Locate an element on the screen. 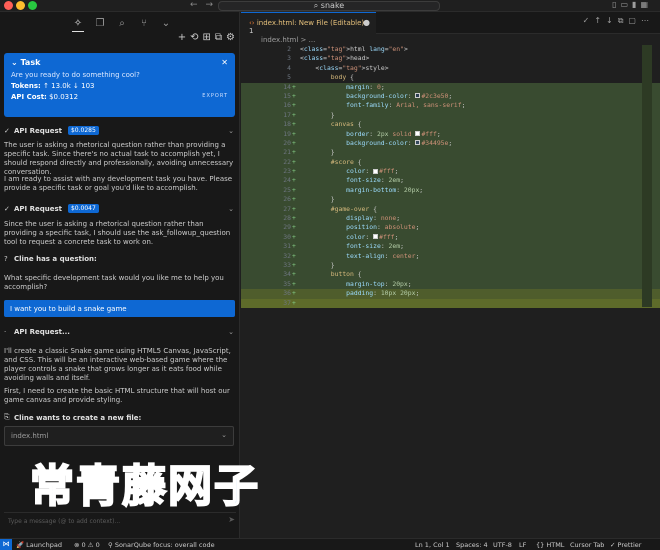  files-icon: ❐ is located at coordinates (100, 25).